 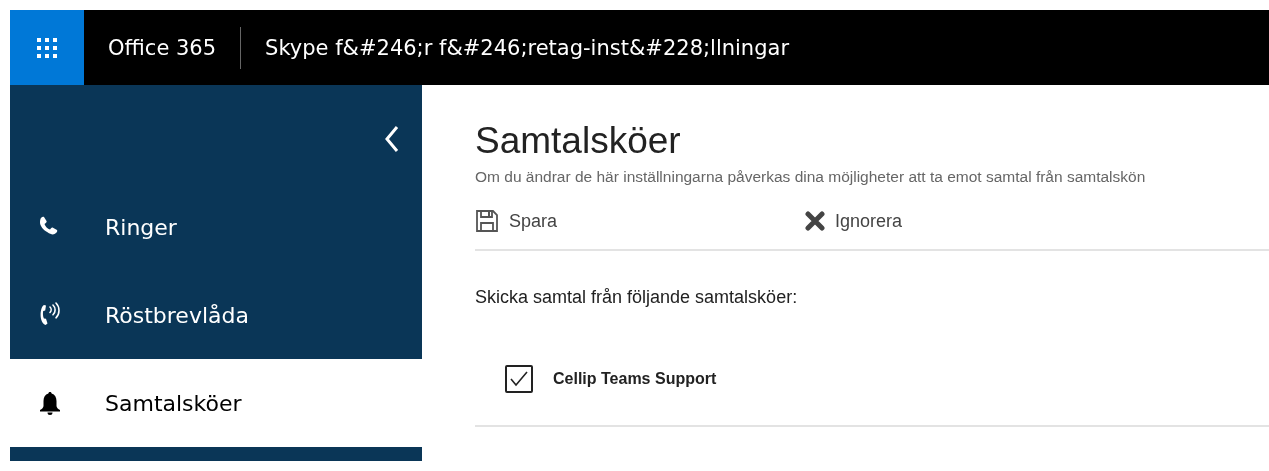 I want to click on sidebar-label: Samtalsköer, so click(x=173, y=403).